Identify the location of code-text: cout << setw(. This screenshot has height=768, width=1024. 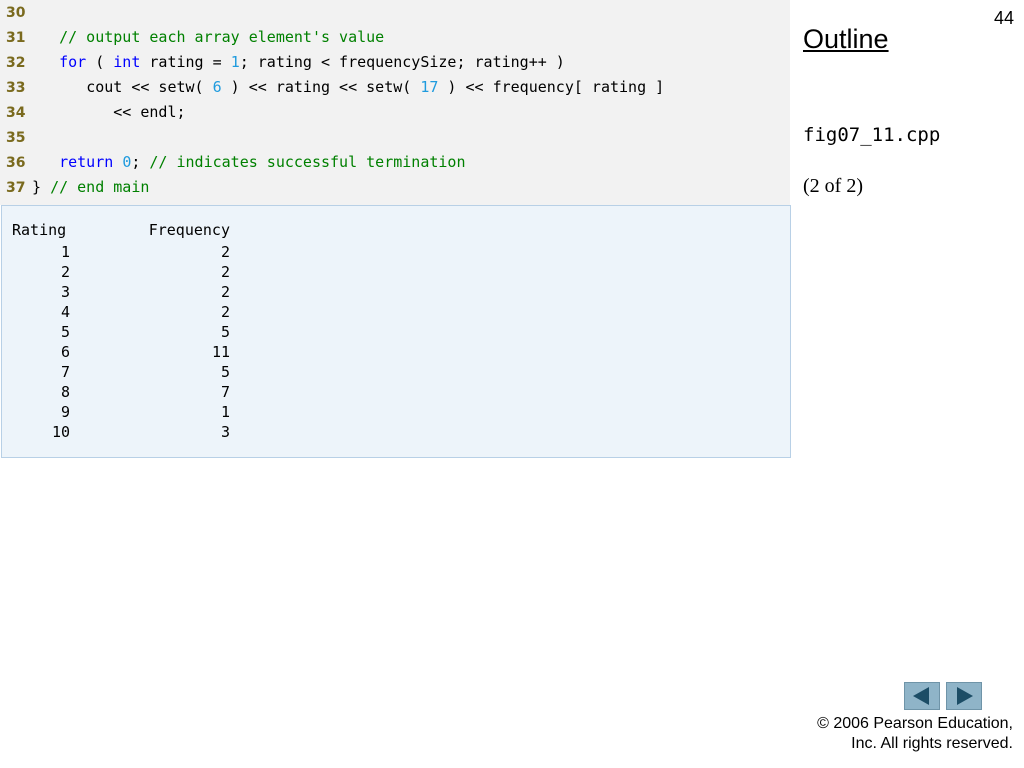
(149, 87).